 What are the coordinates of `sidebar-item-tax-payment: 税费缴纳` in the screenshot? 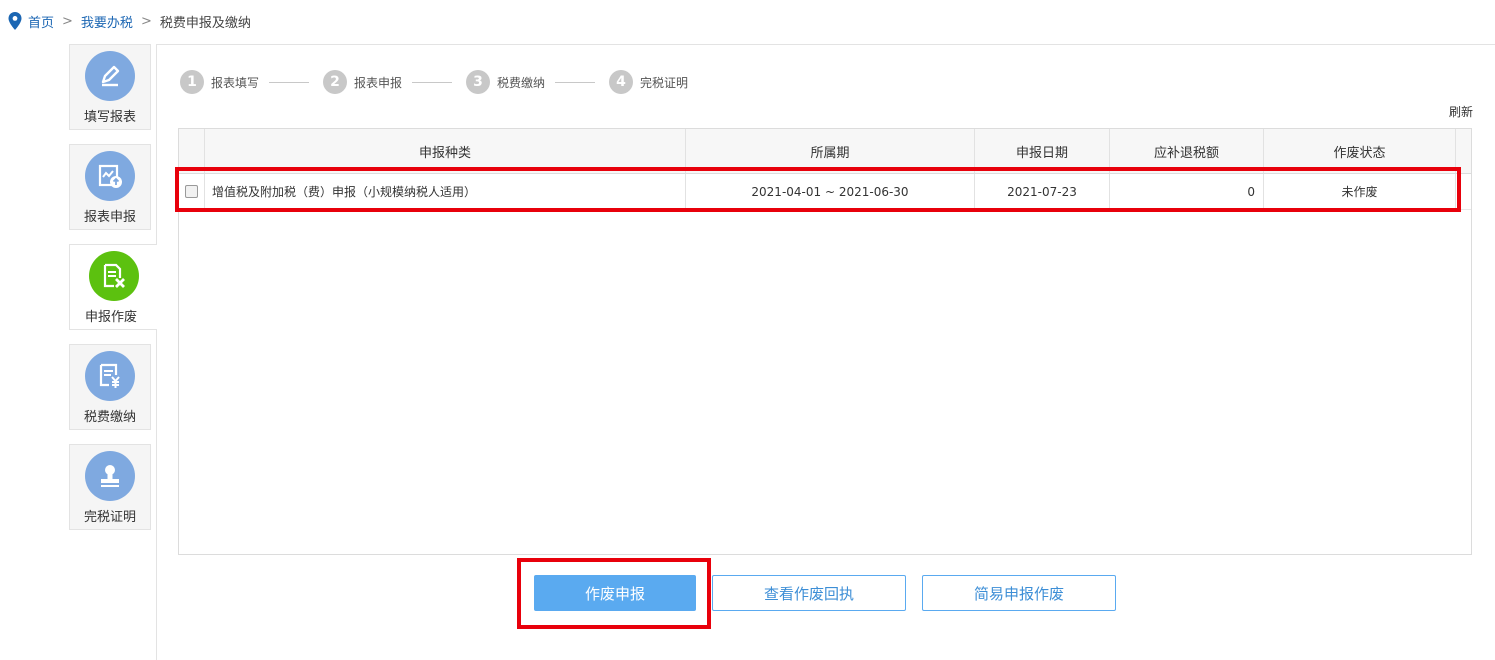 It's located at (110, 387).